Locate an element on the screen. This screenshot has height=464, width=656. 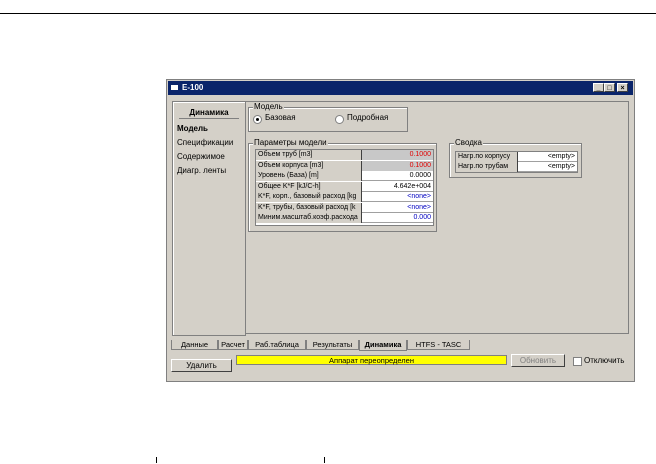
update-button: Обновить is located at coordinates (538, 360).